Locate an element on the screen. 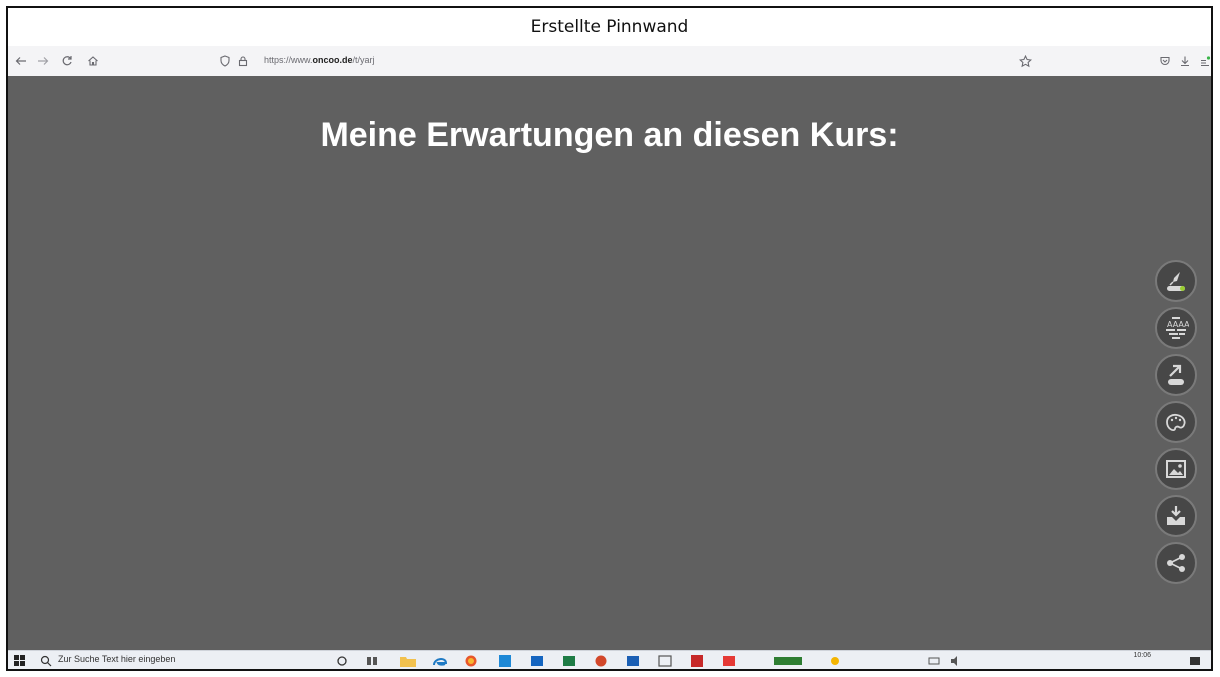  volume-icon is located at coordinates (956, 660).